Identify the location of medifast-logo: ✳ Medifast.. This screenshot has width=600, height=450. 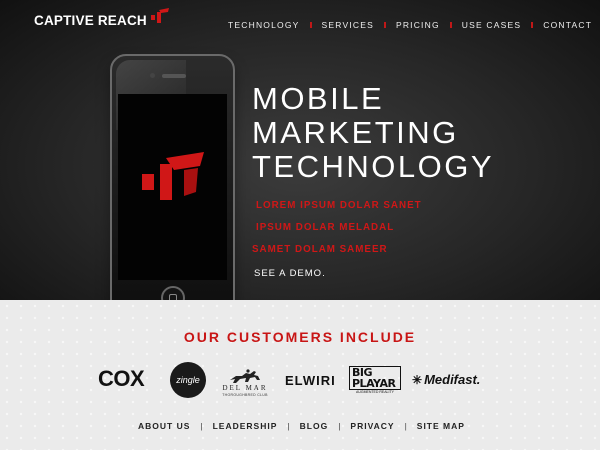
(446, 379).